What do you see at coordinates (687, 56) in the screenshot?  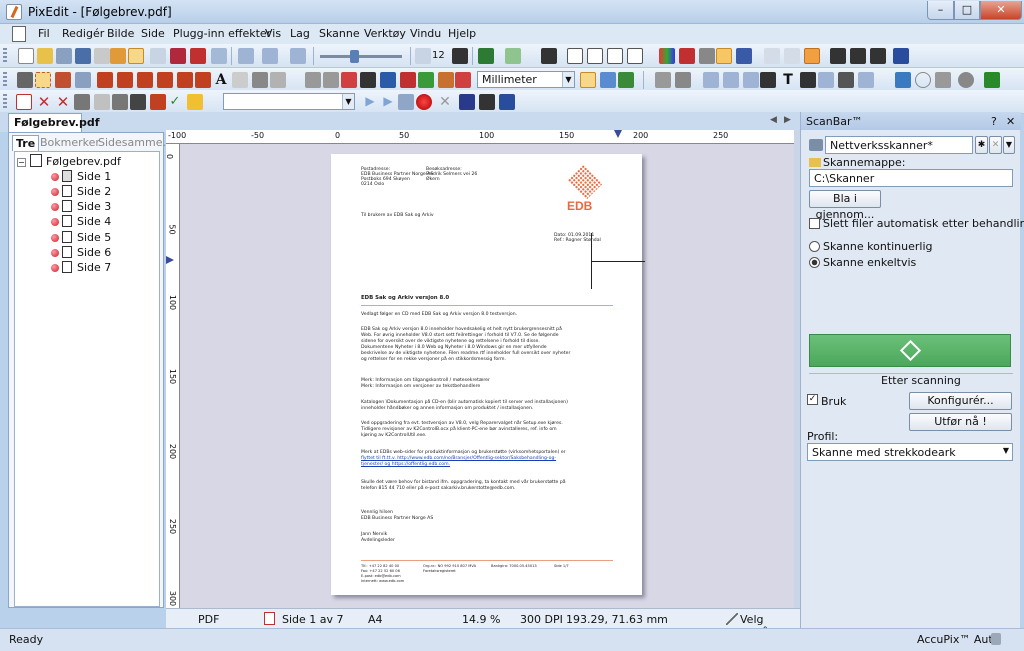 I see `red-stamp-icon` at bounding box center [687, 56].